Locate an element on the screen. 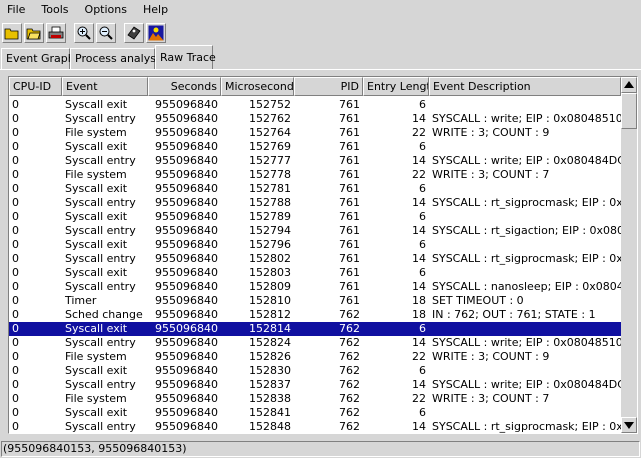  vertical-scrollbar is located at coordinates (629, 255).